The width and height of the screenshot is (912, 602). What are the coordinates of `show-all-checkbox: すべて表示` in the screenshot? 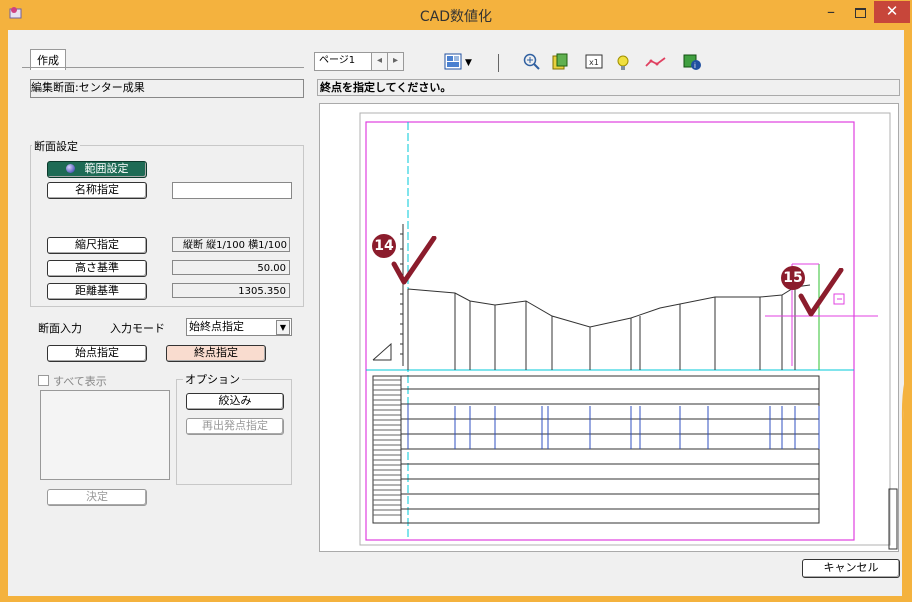 It's located at (72, 381).